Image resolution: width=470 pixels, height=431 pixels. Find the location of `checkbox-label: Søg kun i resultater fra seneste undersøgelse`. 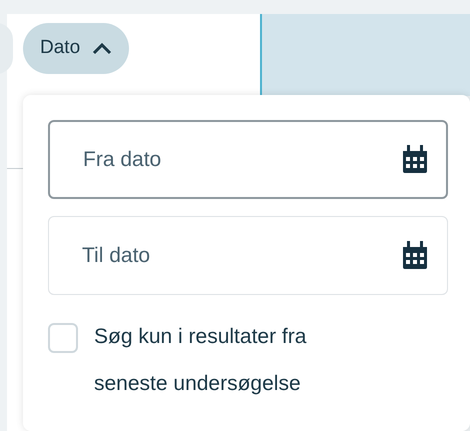

checkbox-label: Søg kun i resultater fra seneste undersøgelse is located at coordinates (201, 360).